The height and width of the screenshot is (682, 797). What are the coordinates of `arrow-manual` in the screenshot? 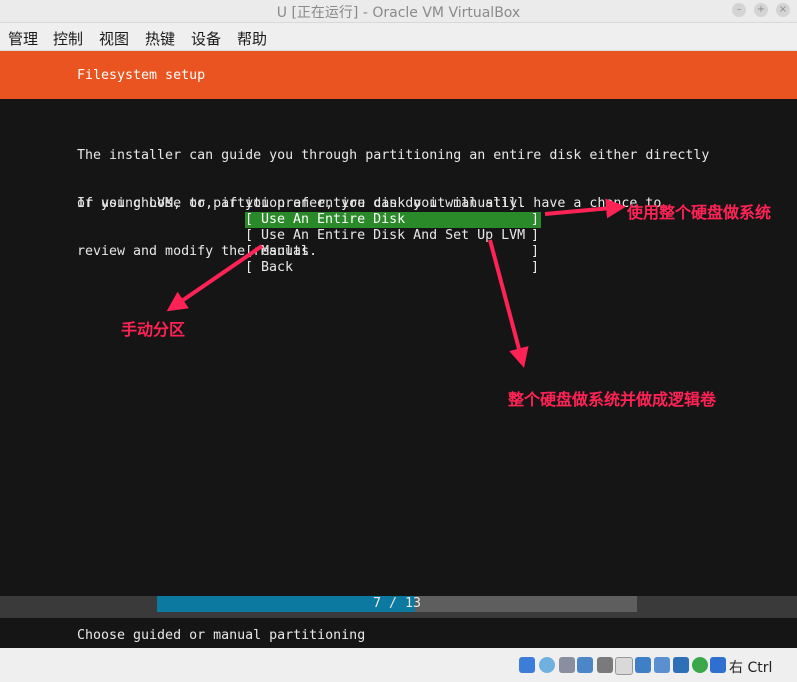 It's located at (215, 278).